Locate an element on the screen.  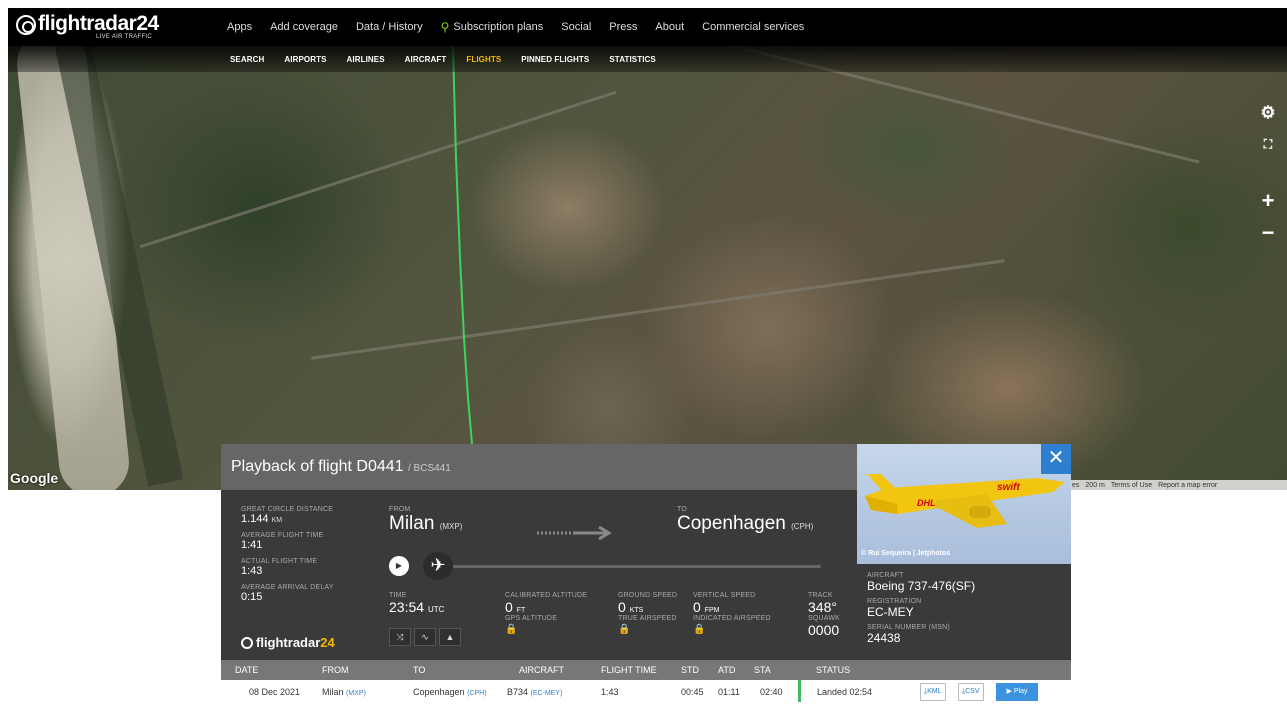
vert-speed-number: 0 is located at coordinates (697, 607).